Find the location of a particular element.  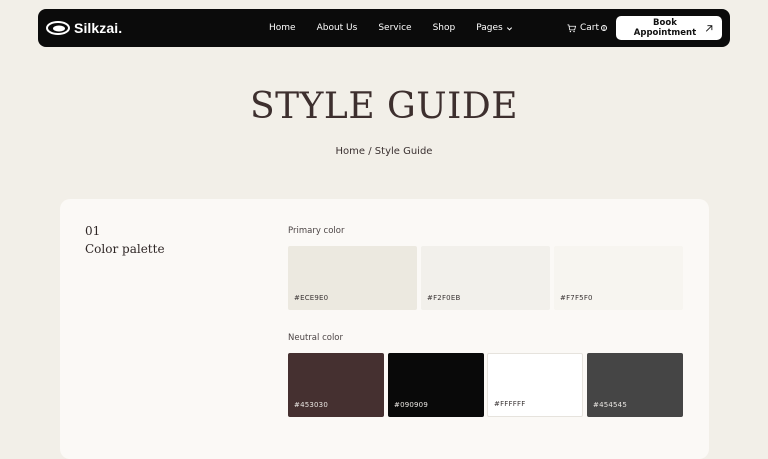

swatch-primary-2: #F2F0EB is located at coordinates (485, 278).